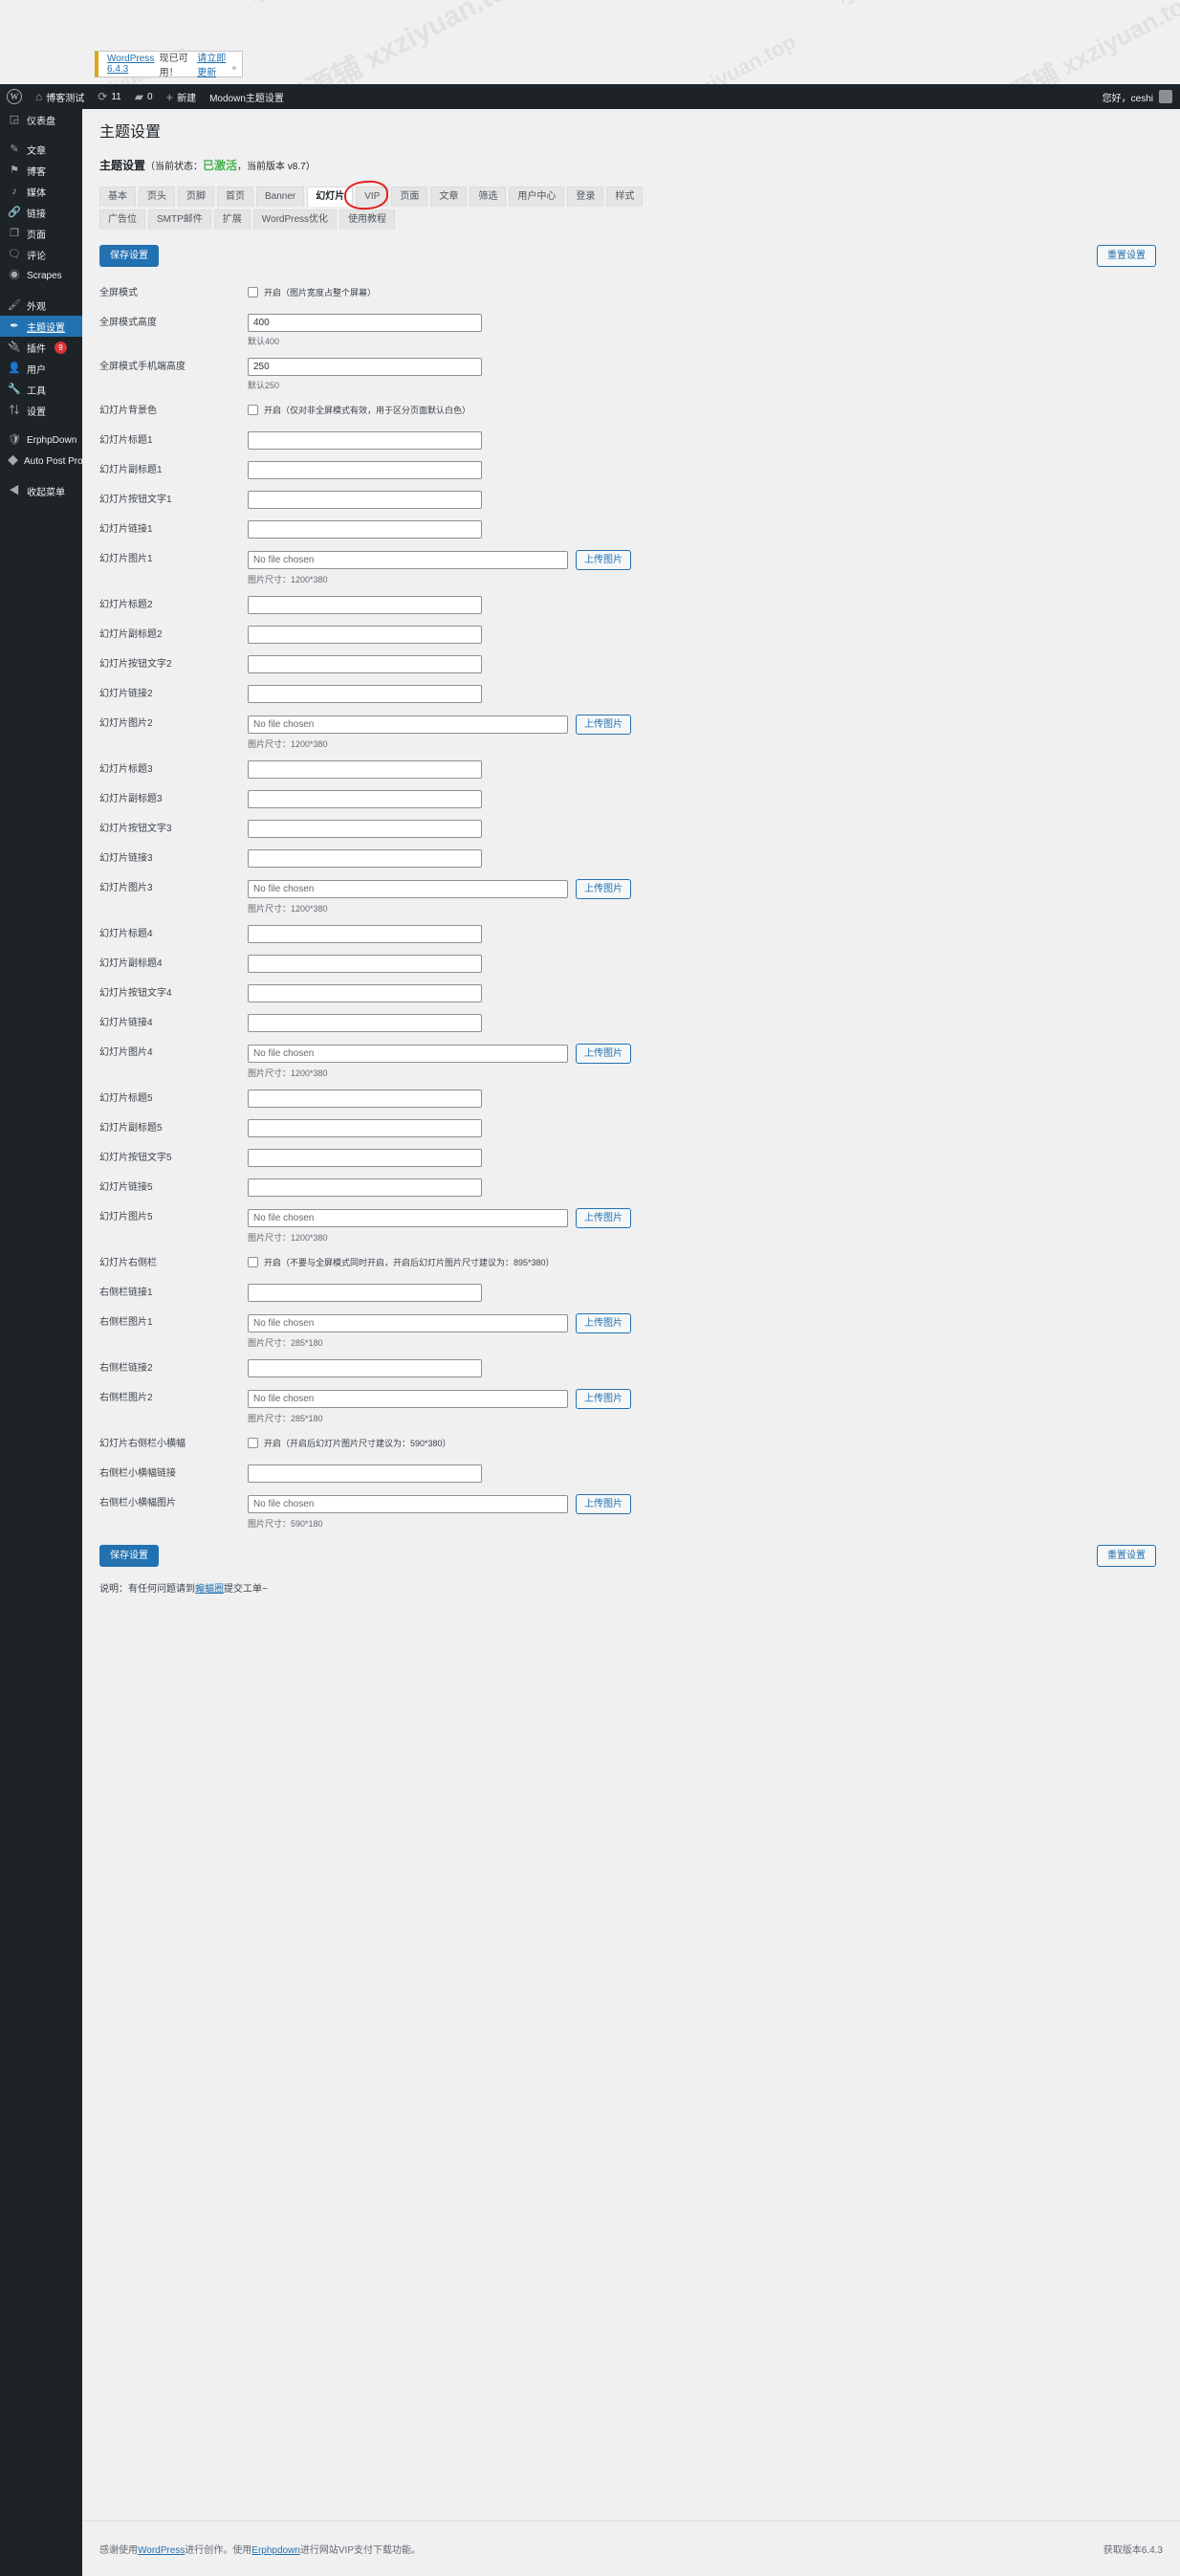 The image size is (1180, 2576). I want to click on erphpdown-link: Erphpdown, so click(275, 2550).